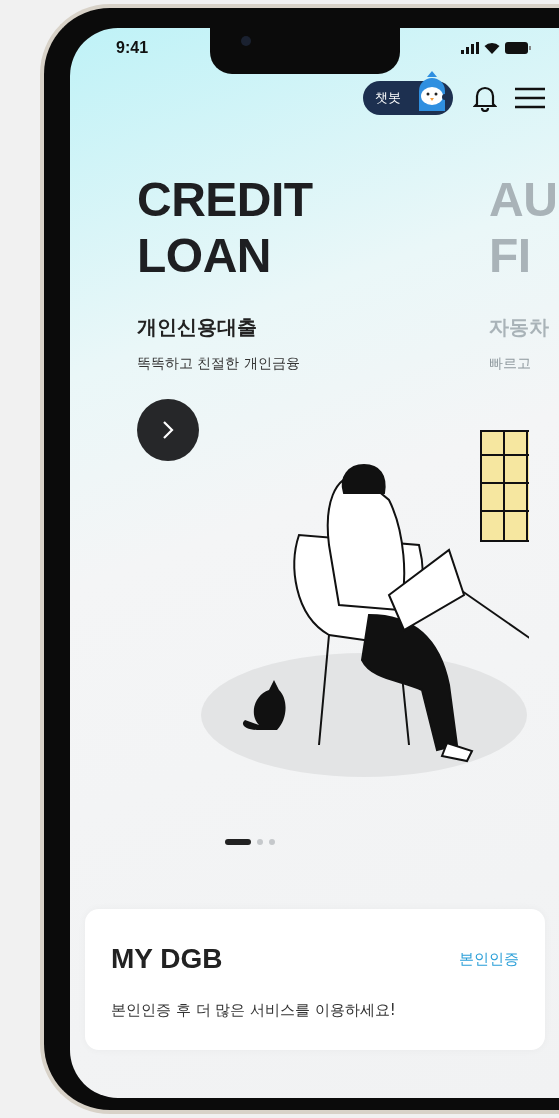 The image size is (559, 1118). I want to click on slide-title: AU, so click(524, 200).